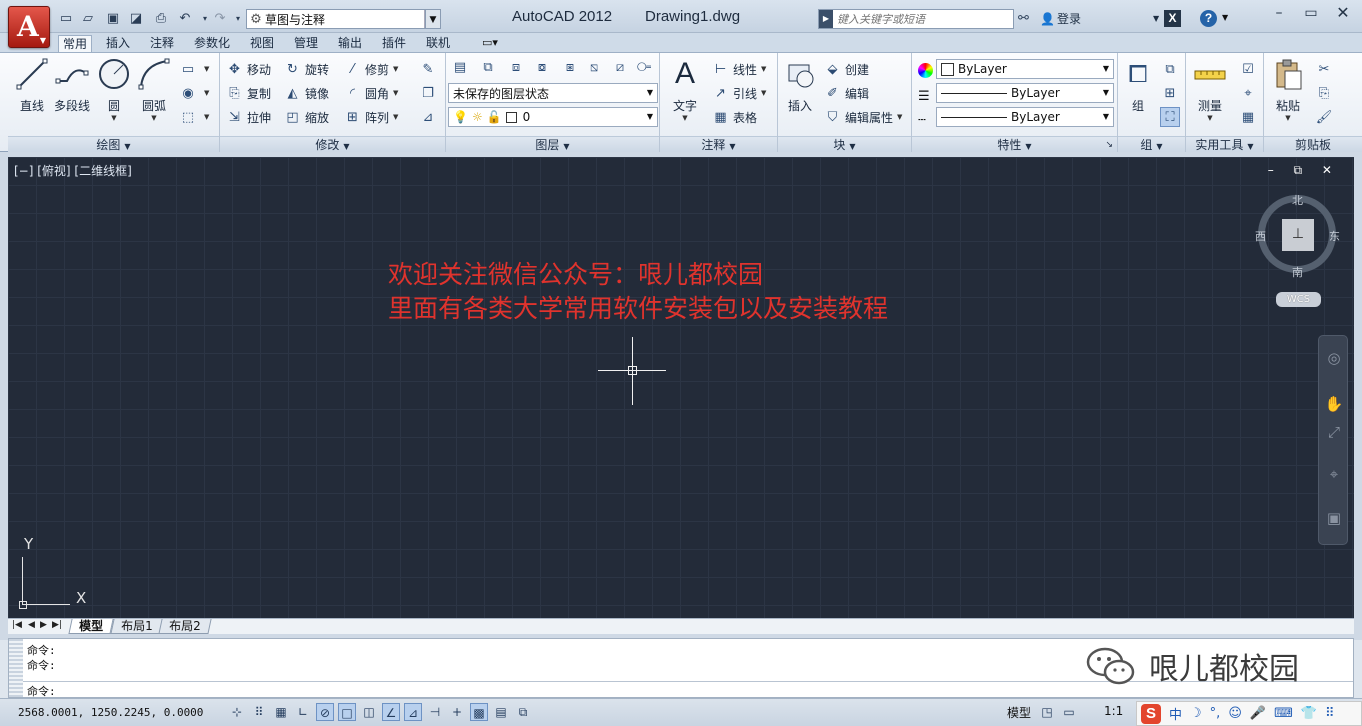  Describe the element at coordinates (185, 626) in the screenshot. I see `tab-layout2: 布局2` at that location.